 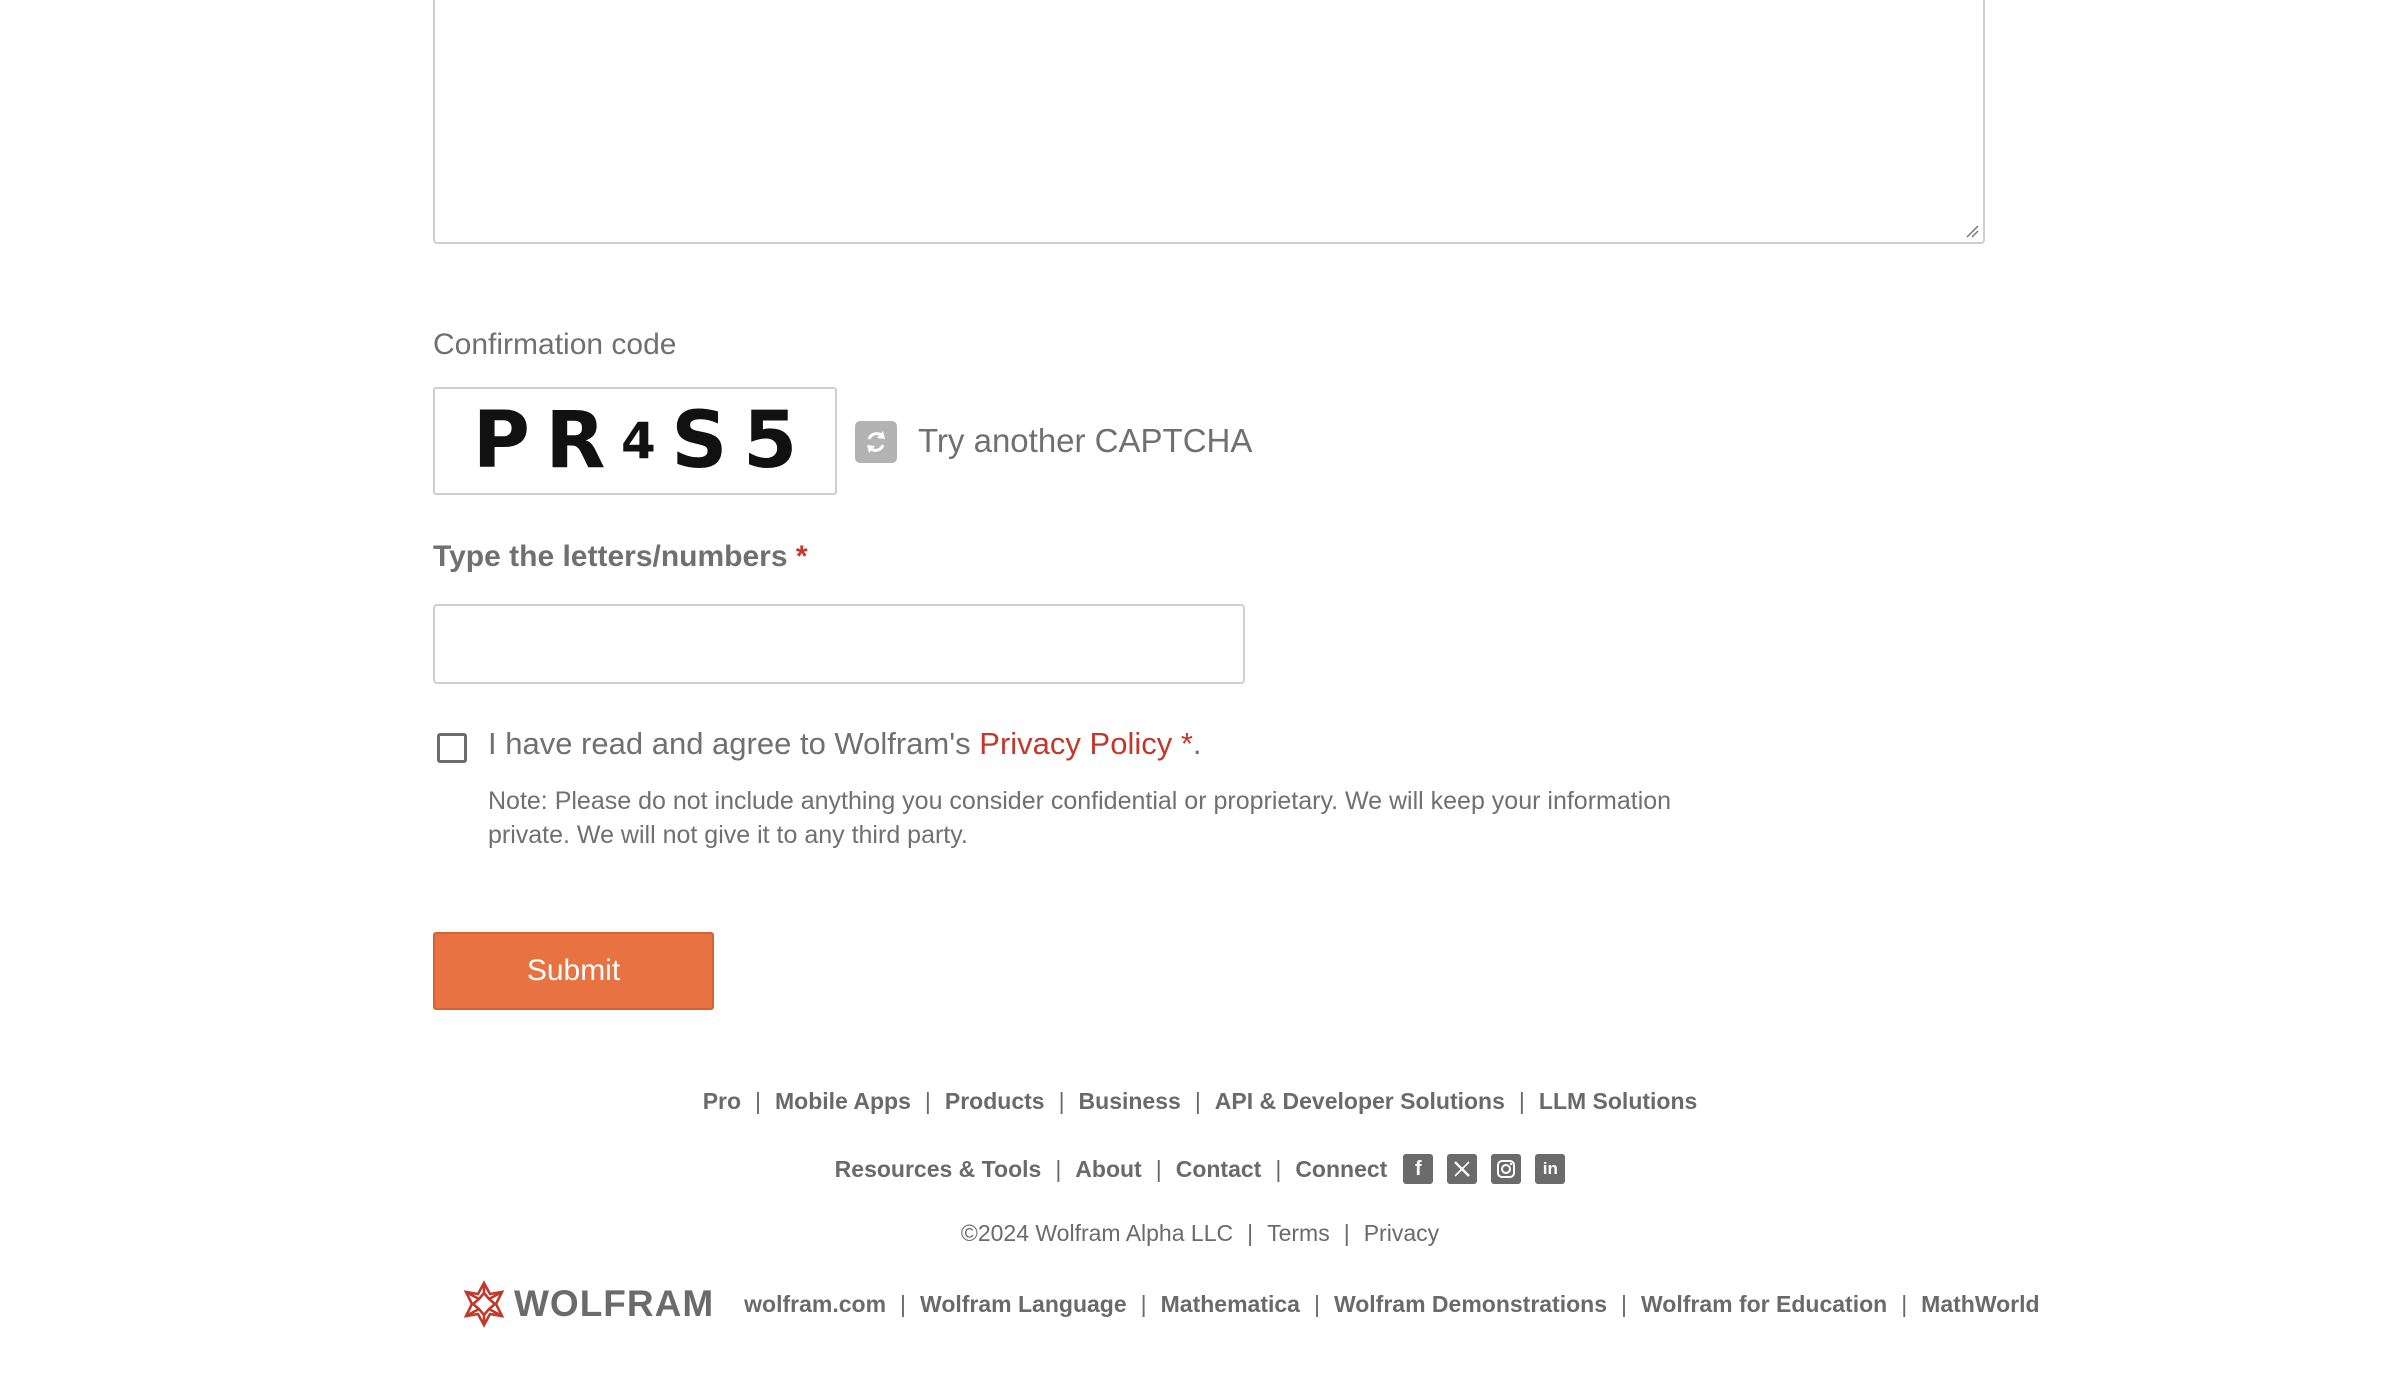 I want to click on captcha-char: 5, so click(x=770, y=441).